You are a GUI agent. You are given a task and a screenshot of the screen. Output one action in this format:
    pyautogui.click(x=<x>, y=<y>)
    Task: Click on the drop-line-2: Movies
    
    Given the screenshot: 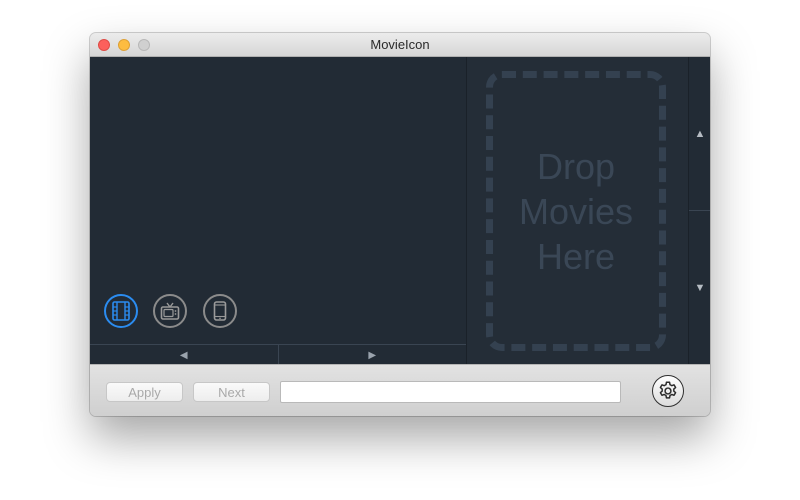 What is the action you would take?
    pyautogui.click(x=576, y=211)
    